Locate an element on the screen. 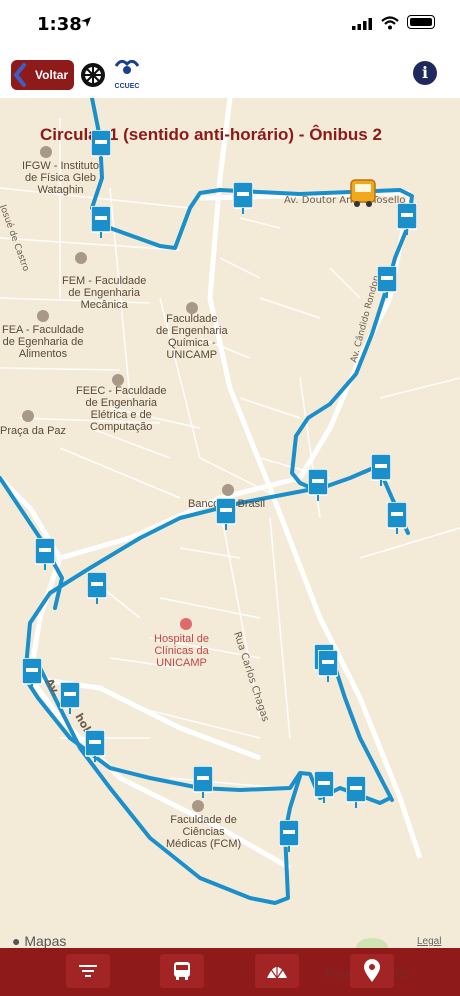  legal-link: Legal is located at coordinates (429, 941).